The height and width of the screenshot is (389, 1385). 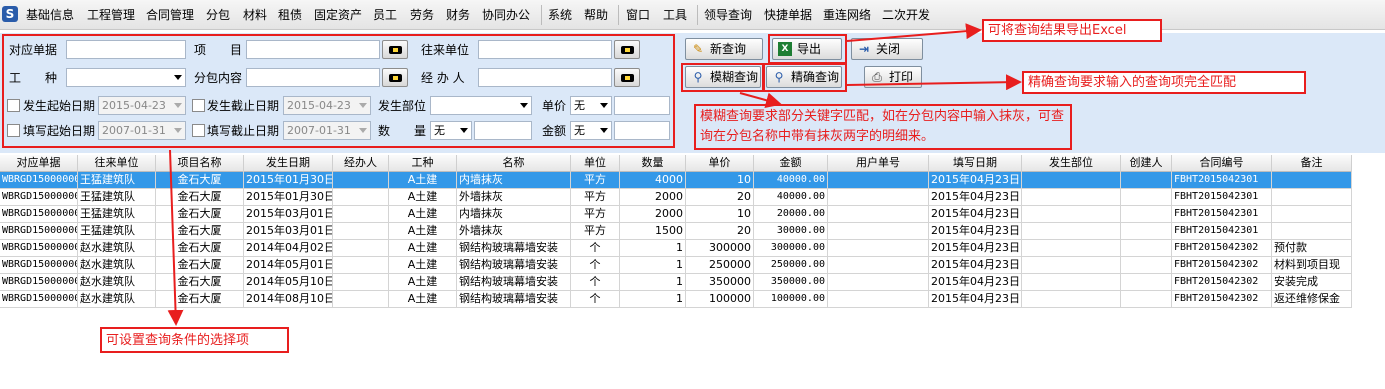 What do you see at coordinates (175, 237) in the screenshot?
I see `conditions-arrow` at bounding box center [175, 237].